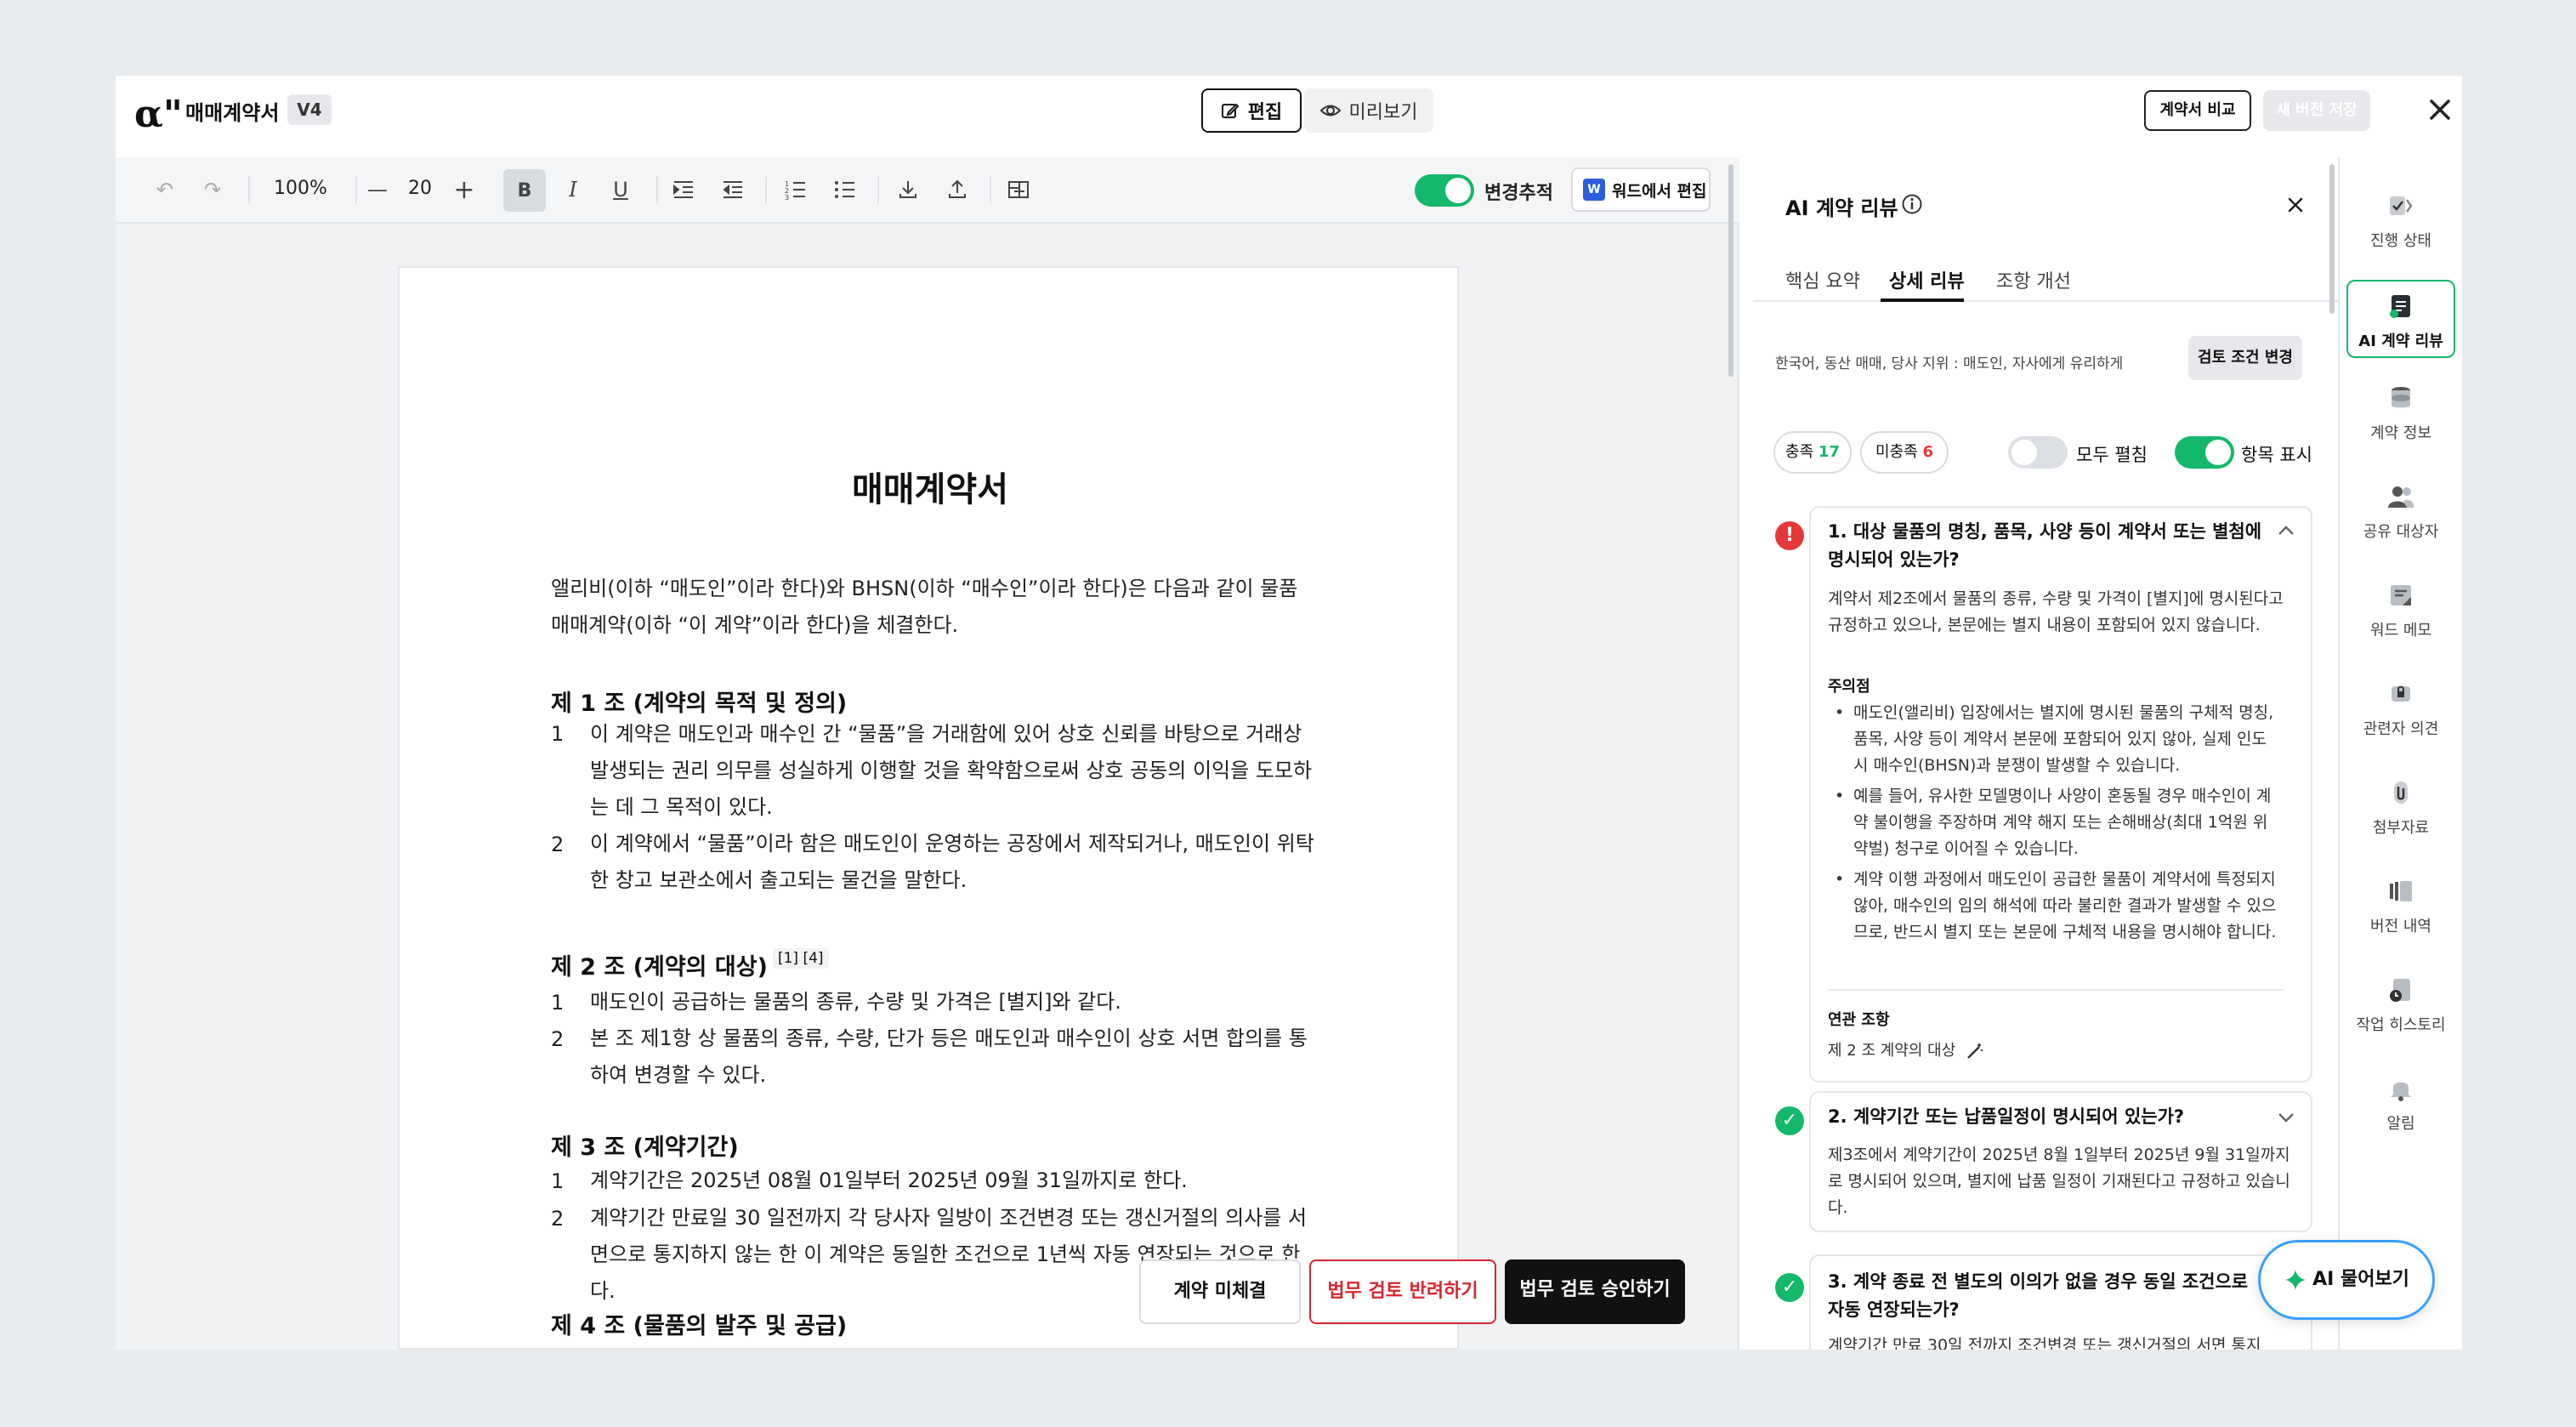 The image size is (2576, 1427). What do you see at coordinates (787, 197) in the screenshot?
I see `svg-text: 3` at bounding box center [787, 197].